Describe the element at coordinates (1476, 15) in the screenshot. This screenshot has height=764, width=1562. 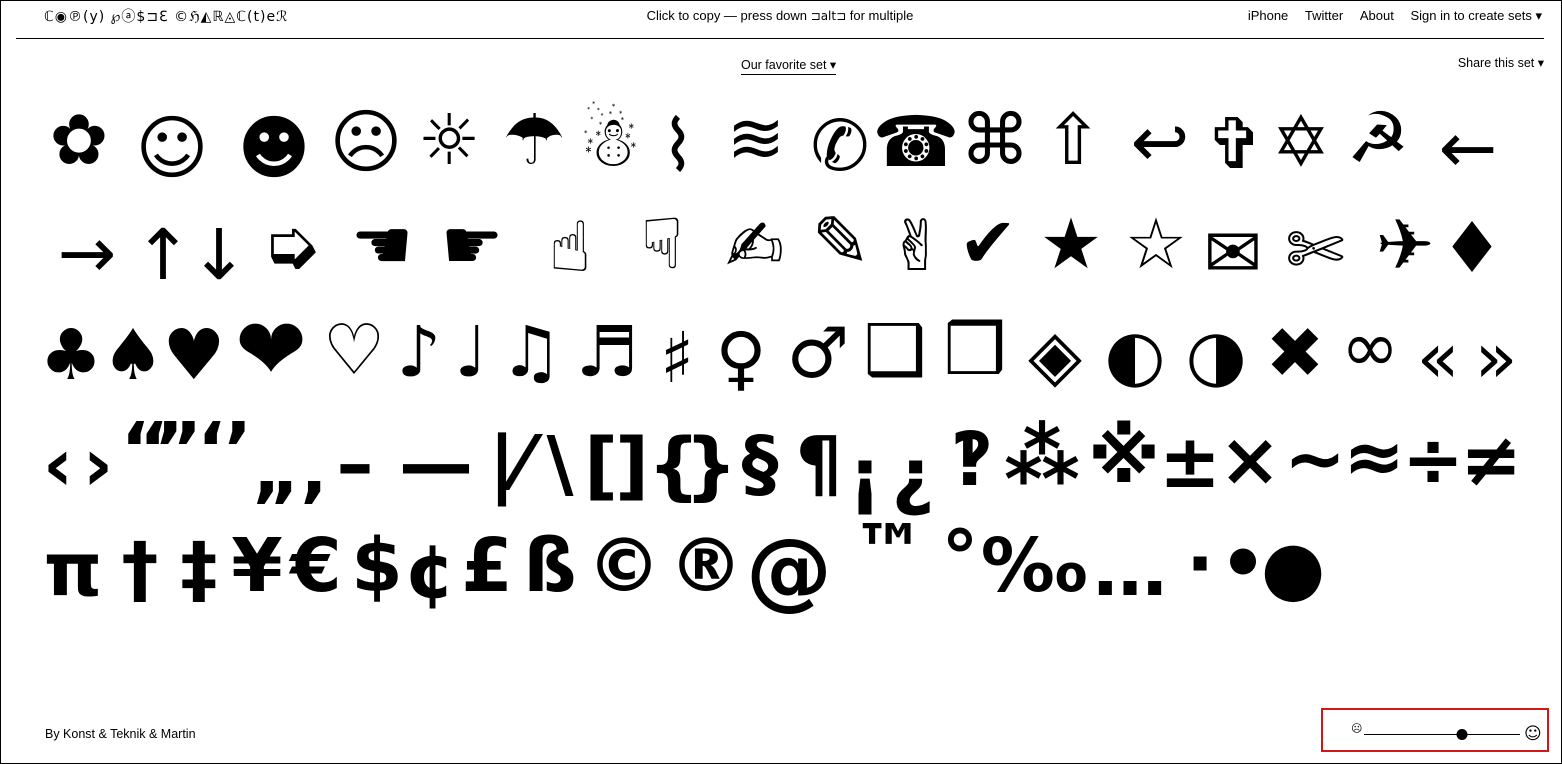
I see `sign-in-dropdown: Sign in to create sets ▾` at that location.